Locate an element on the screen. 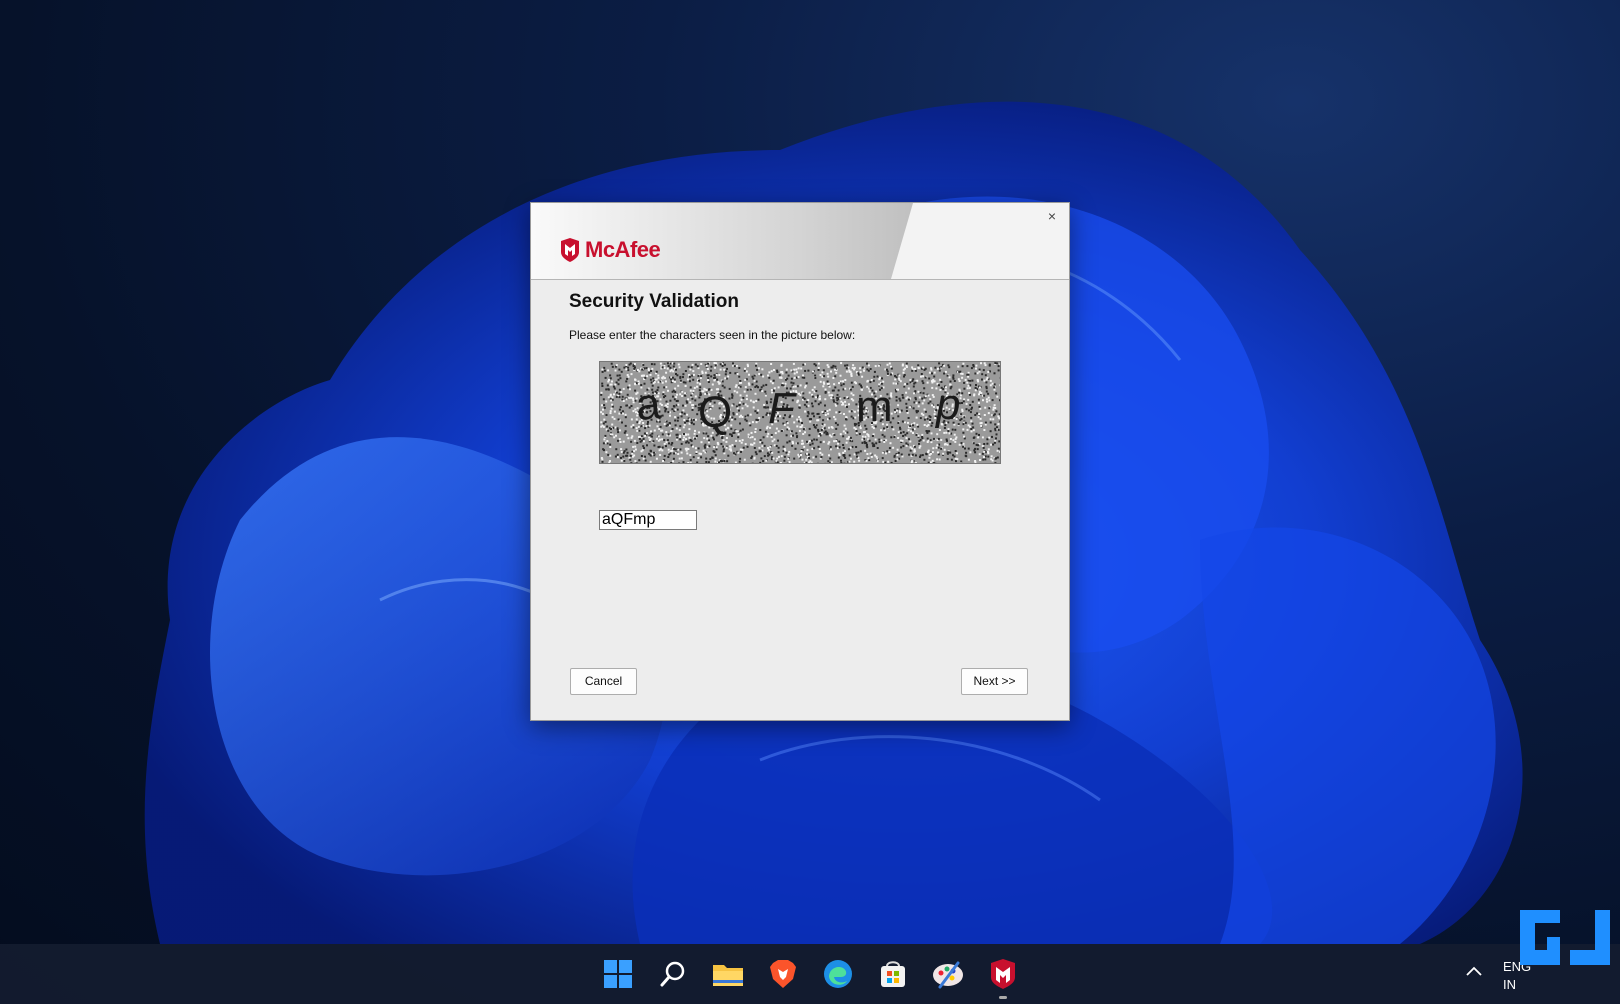 The height and width of the screenshot is (1004, 1620). brand-name: McAfee is located at coordinates (623, 249).